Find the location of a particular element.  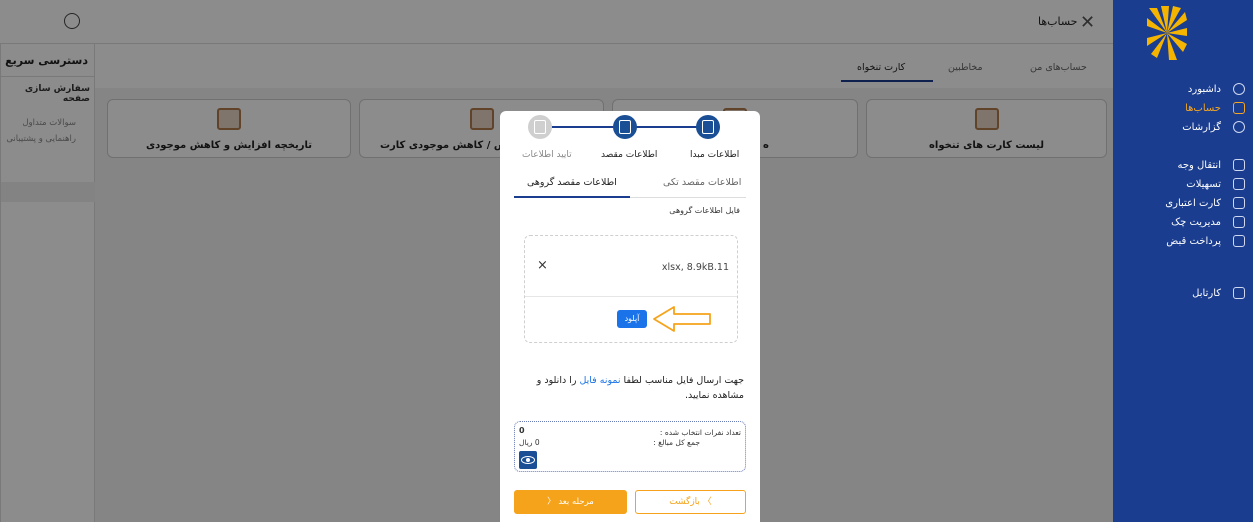

sidebar-item-reports: گزارشات is located at coordinates (1185, 127).